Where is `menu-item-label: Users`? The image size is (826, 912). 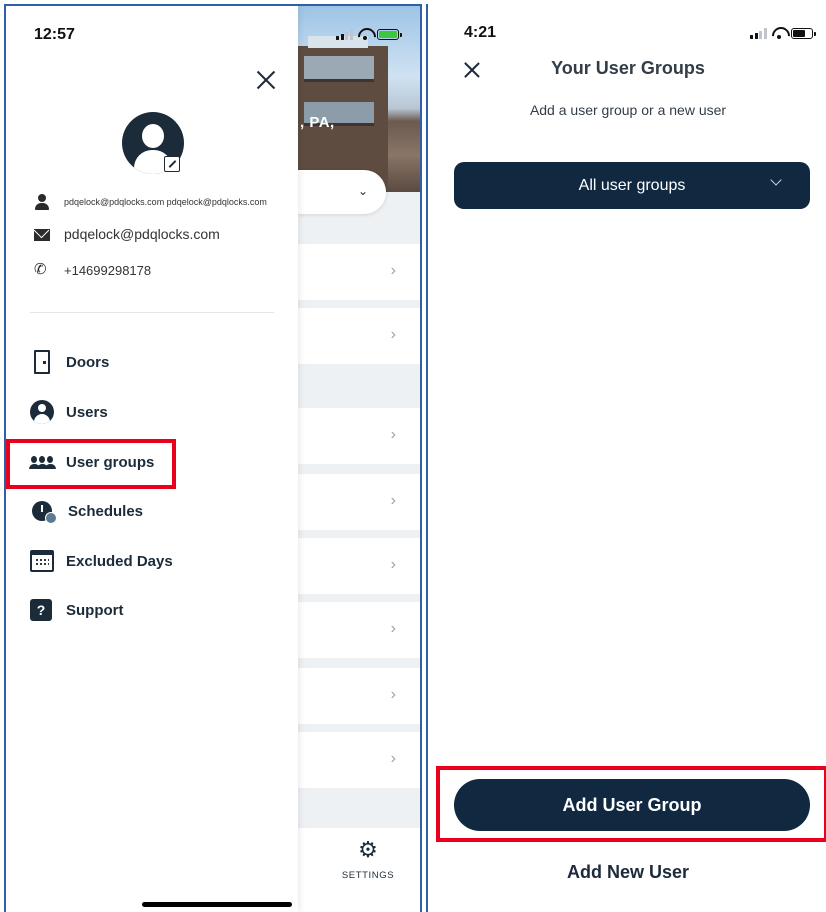
menu-item-label: Users is located at coordinates (87, 412).